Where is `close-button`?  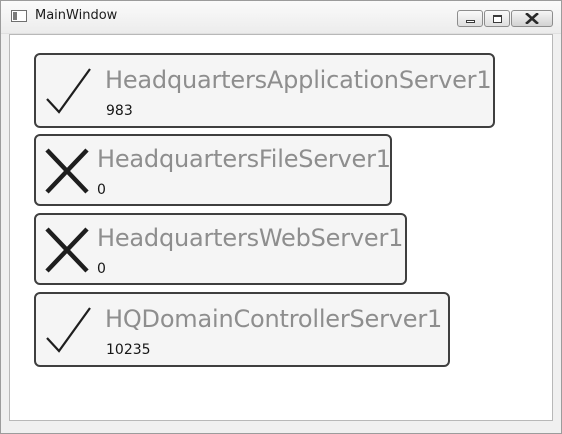 close-button is located at coordinates (532, 18).